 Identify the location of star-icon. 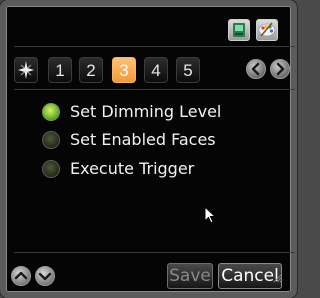
(26, 70).